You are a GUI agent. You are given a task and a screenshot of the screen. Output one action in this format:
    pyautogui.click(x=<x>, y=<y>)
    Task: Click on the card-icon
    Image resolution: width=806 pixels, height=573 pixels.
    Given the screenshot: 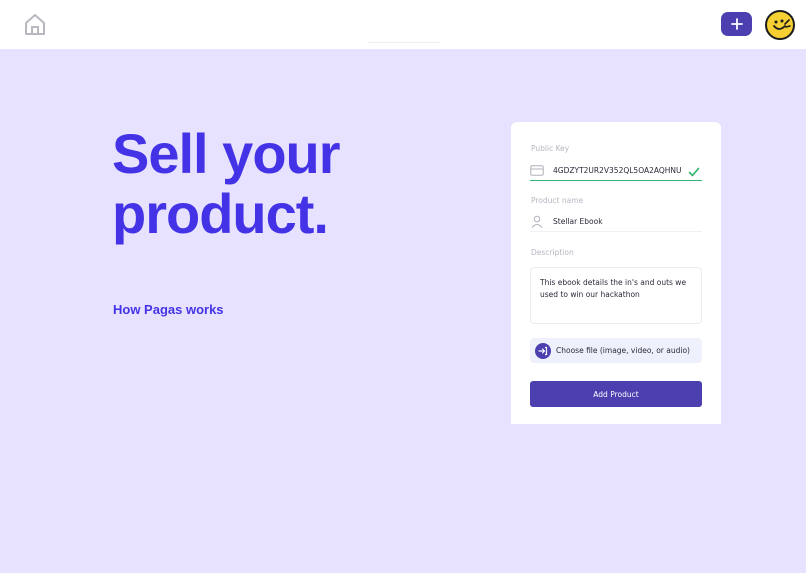 What is the action you would take?
    pyautogui.click(x=537, y=170)
    